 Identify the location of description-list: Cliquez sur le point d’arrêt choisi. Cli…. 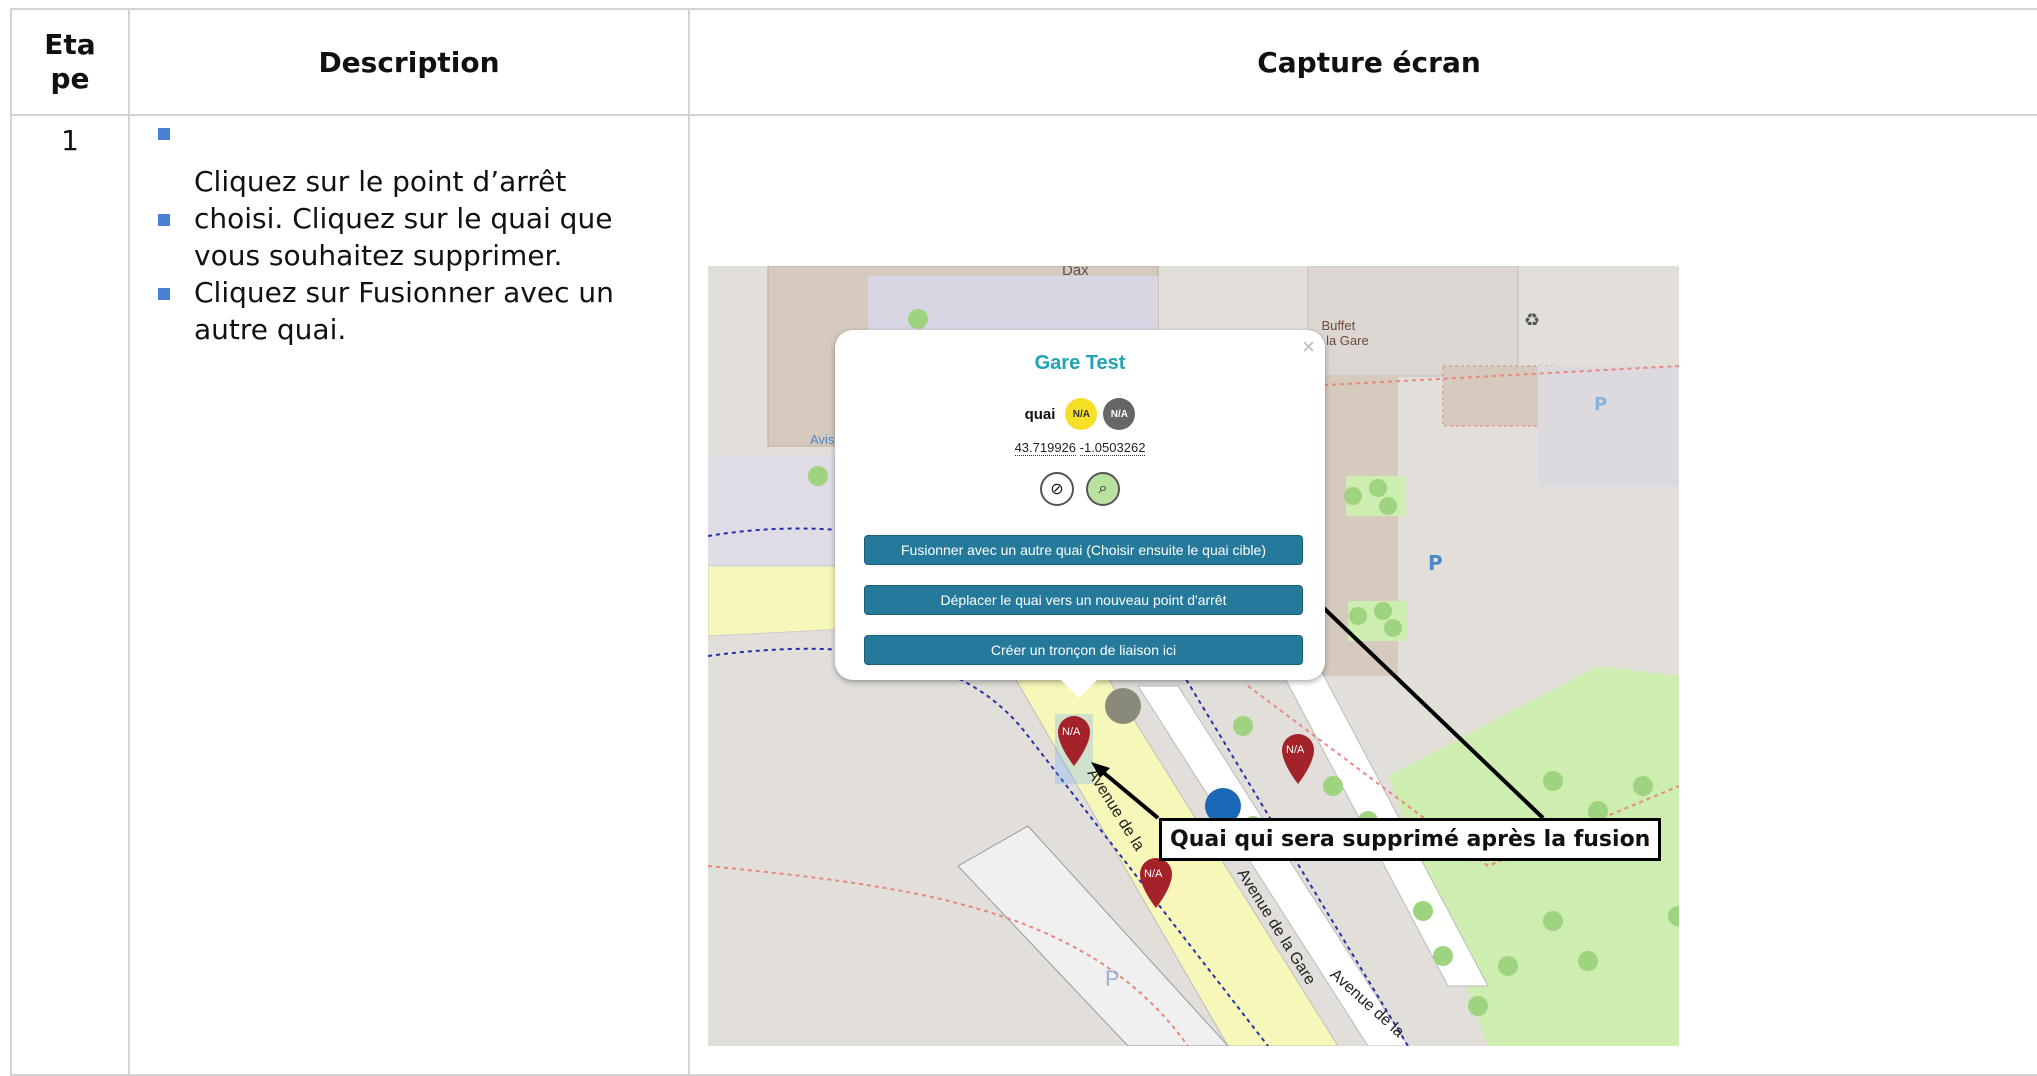
(406, 237).